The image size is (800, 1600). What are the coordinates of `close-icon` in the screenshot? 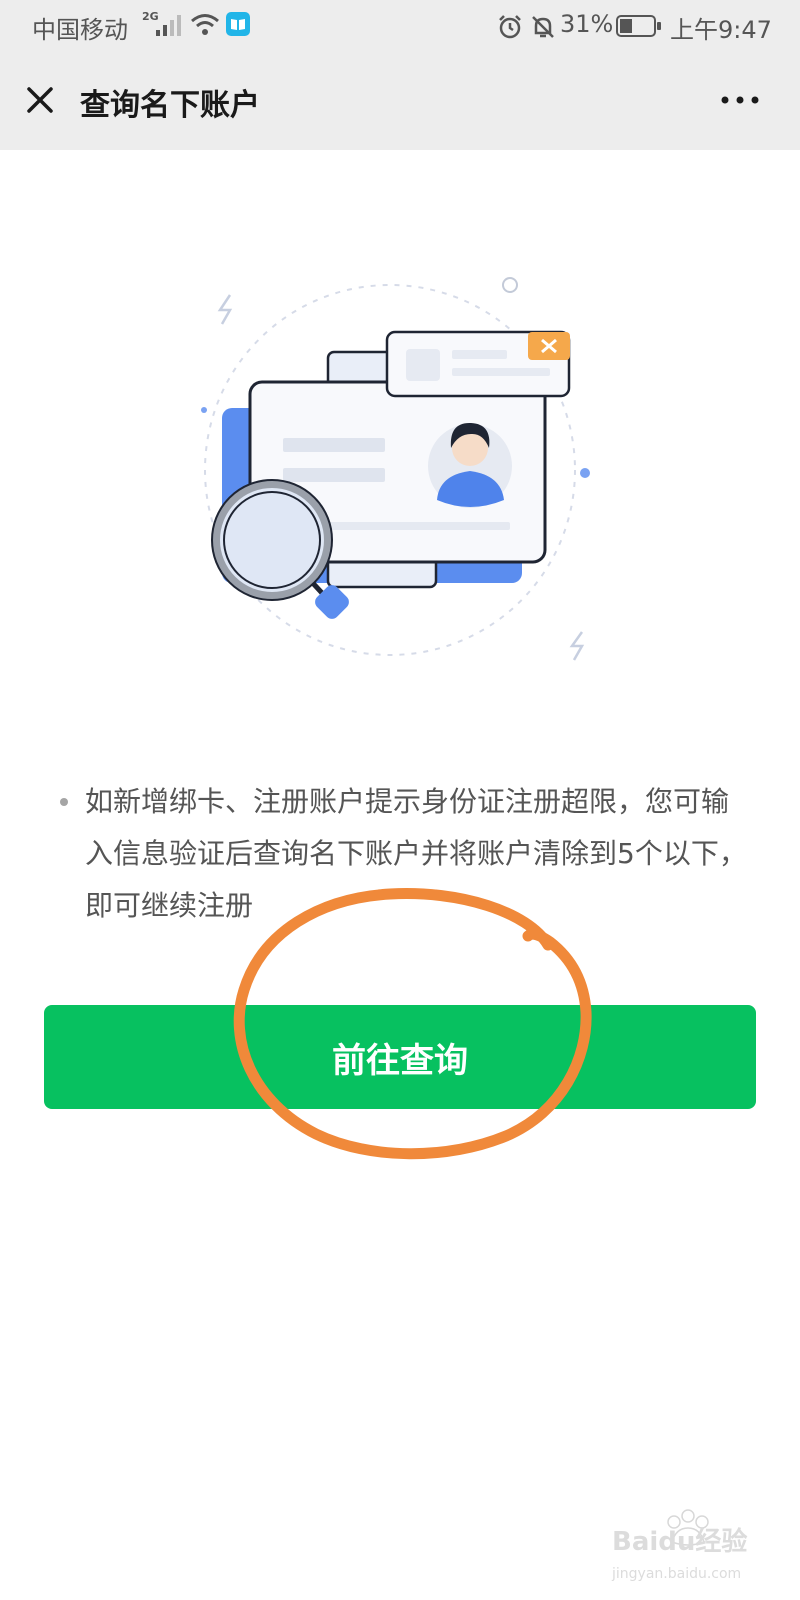 It's located at (40, 100).